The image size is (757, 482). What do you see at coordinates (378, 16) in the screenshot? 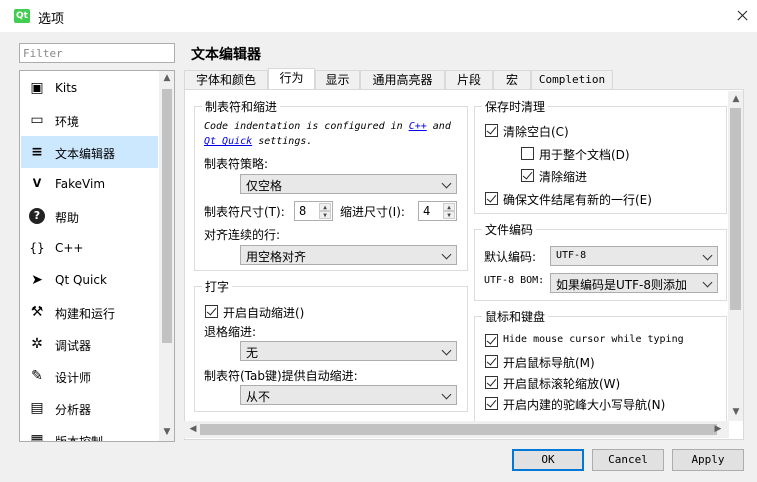
I see `title-bar: Qt 选项` at bounding box center [378, 16].